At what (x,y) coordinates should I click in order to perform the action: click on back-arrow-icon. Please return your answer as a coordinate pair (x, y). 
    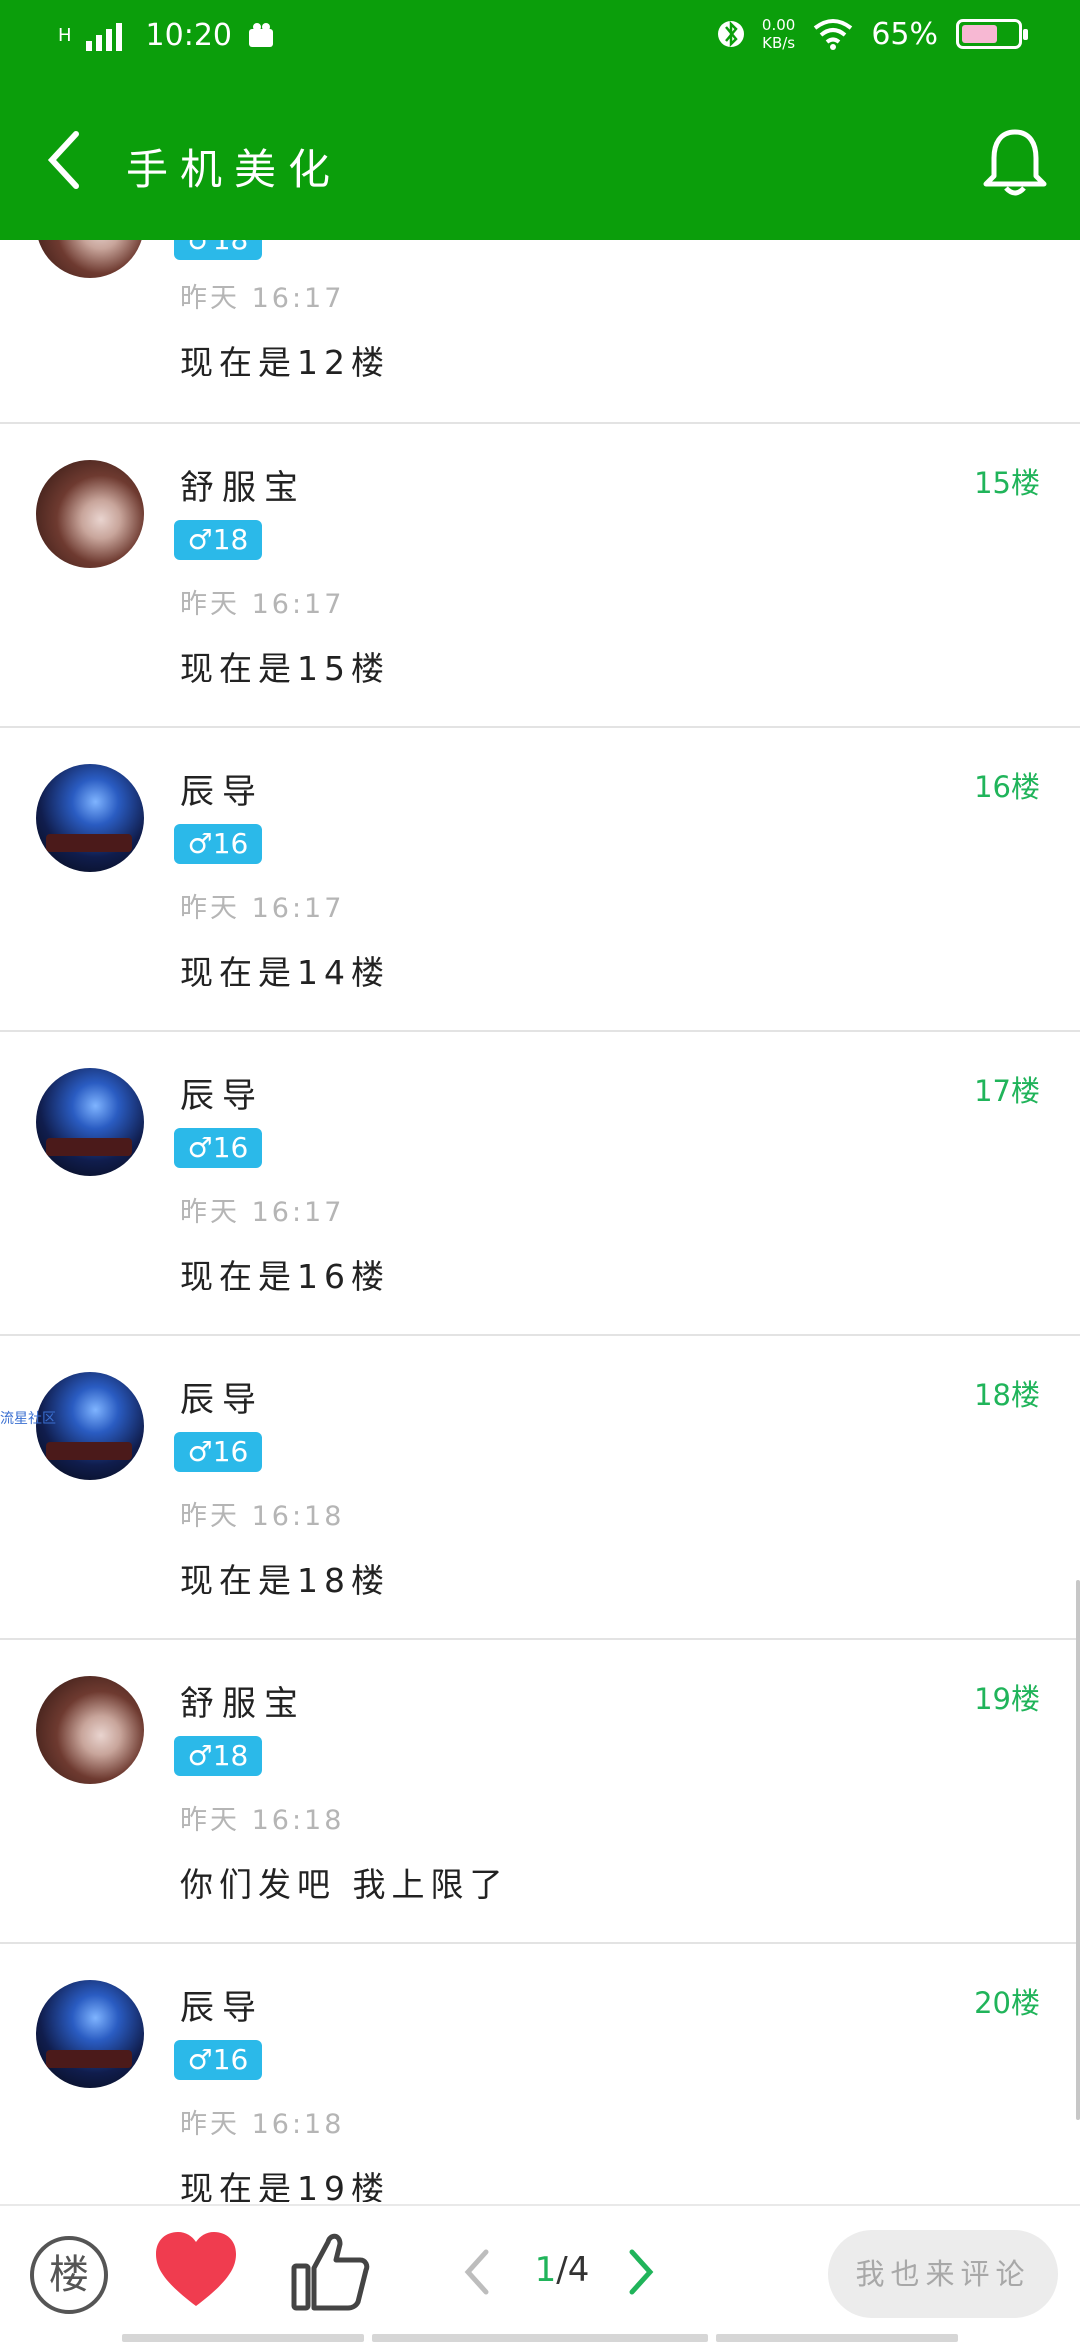
    Looking at the image, I should click on (64, 160).